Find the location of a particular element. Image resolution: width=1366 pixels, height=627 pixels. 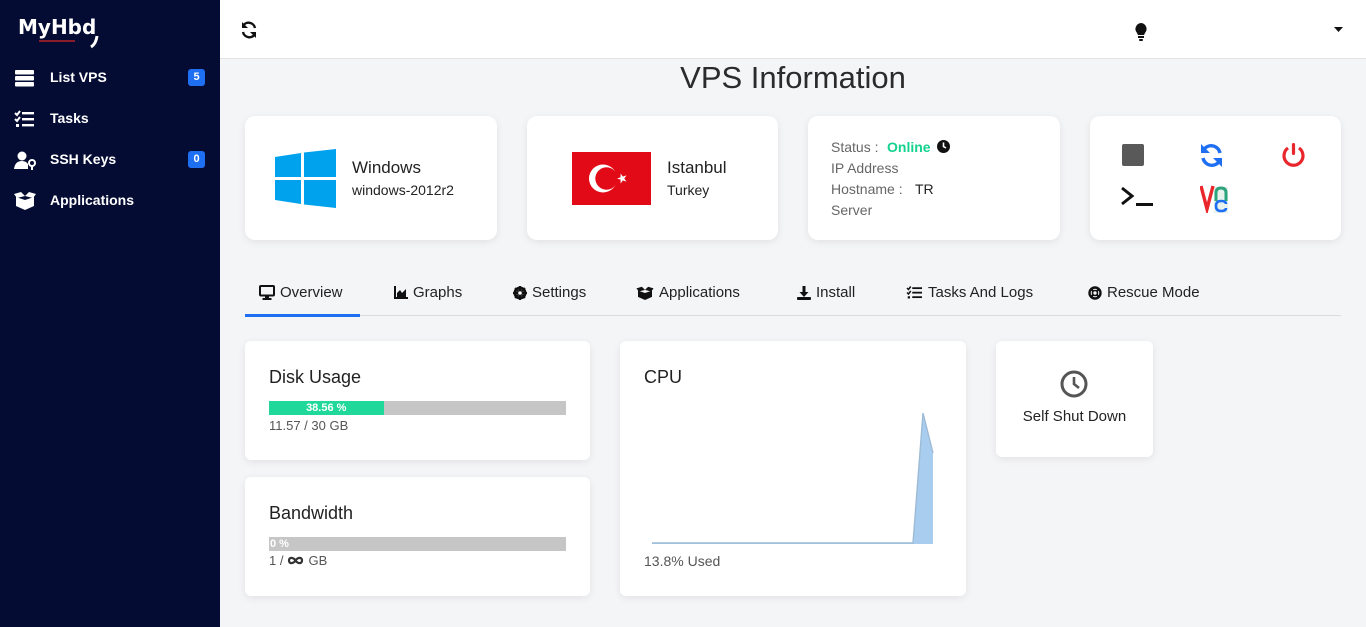

tab-tasks-and-logs: Tasks And Logs is located at coordinates (969, 292).